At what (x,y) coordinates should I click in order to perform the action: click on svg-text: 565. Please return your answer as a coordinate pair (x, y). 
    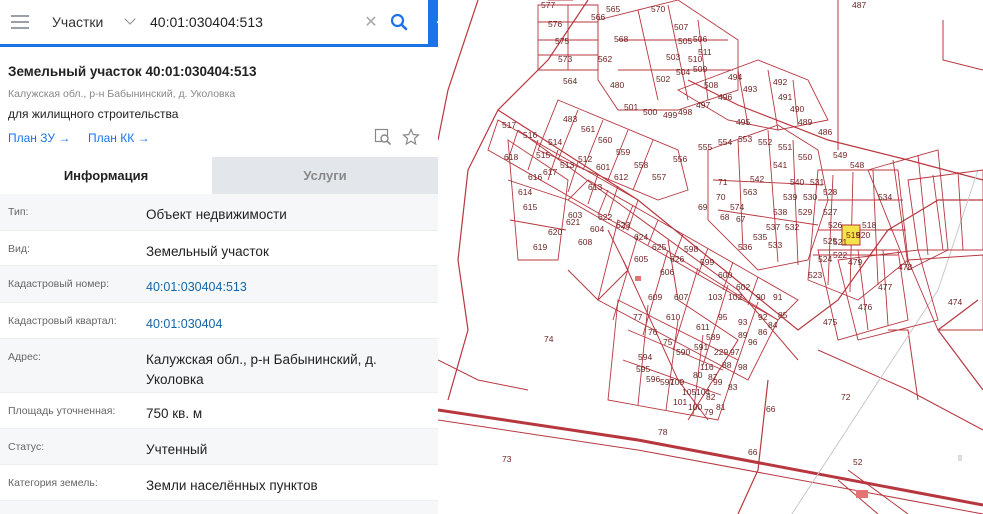
    Looking at the image, I should click on (613, 9).